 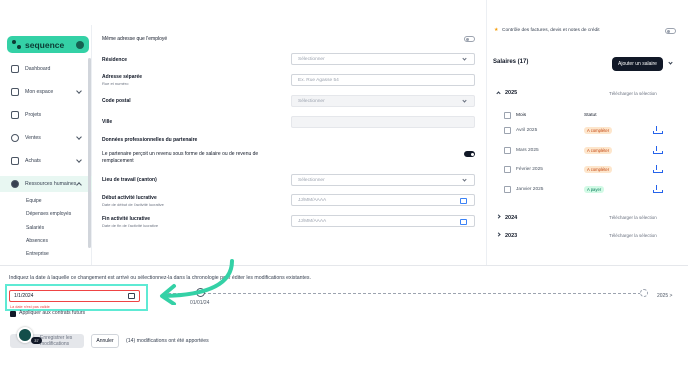 I want to click on date-error-message: La date n'est pas valide, so click(x=30, y=307).